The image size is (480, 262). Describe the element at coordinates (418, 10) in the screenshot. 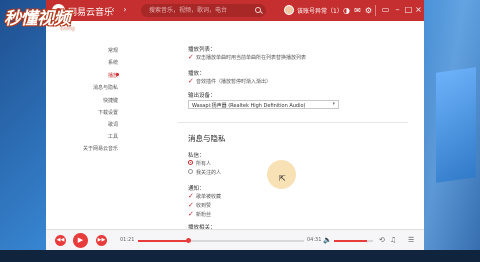

I see `close-icon: ×` at that location.